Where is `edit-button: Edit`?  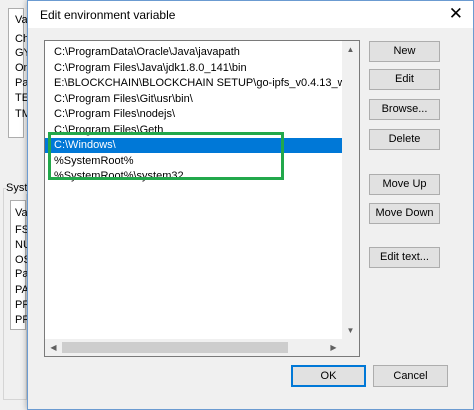
edit-button: Edit is located at coordinates (404, 79).